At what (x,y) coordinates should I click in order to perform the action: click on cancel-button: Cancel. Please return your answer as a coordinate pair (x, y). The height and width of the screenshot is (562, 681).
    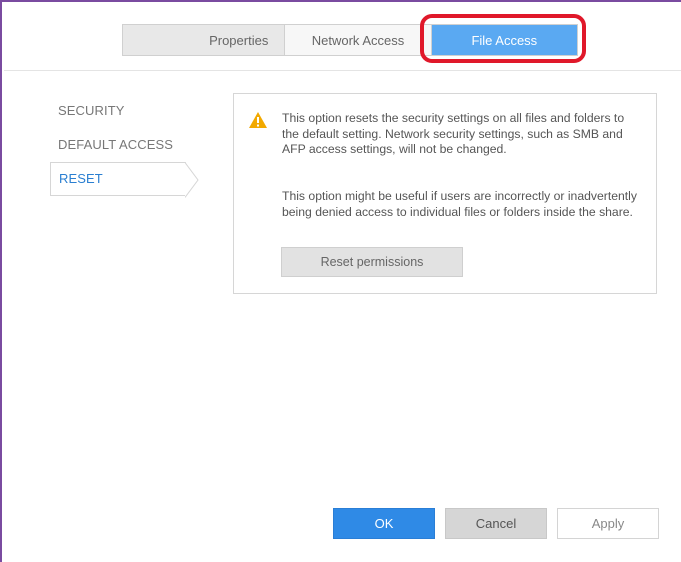
    Looking at the image, I should click on (496, 523).